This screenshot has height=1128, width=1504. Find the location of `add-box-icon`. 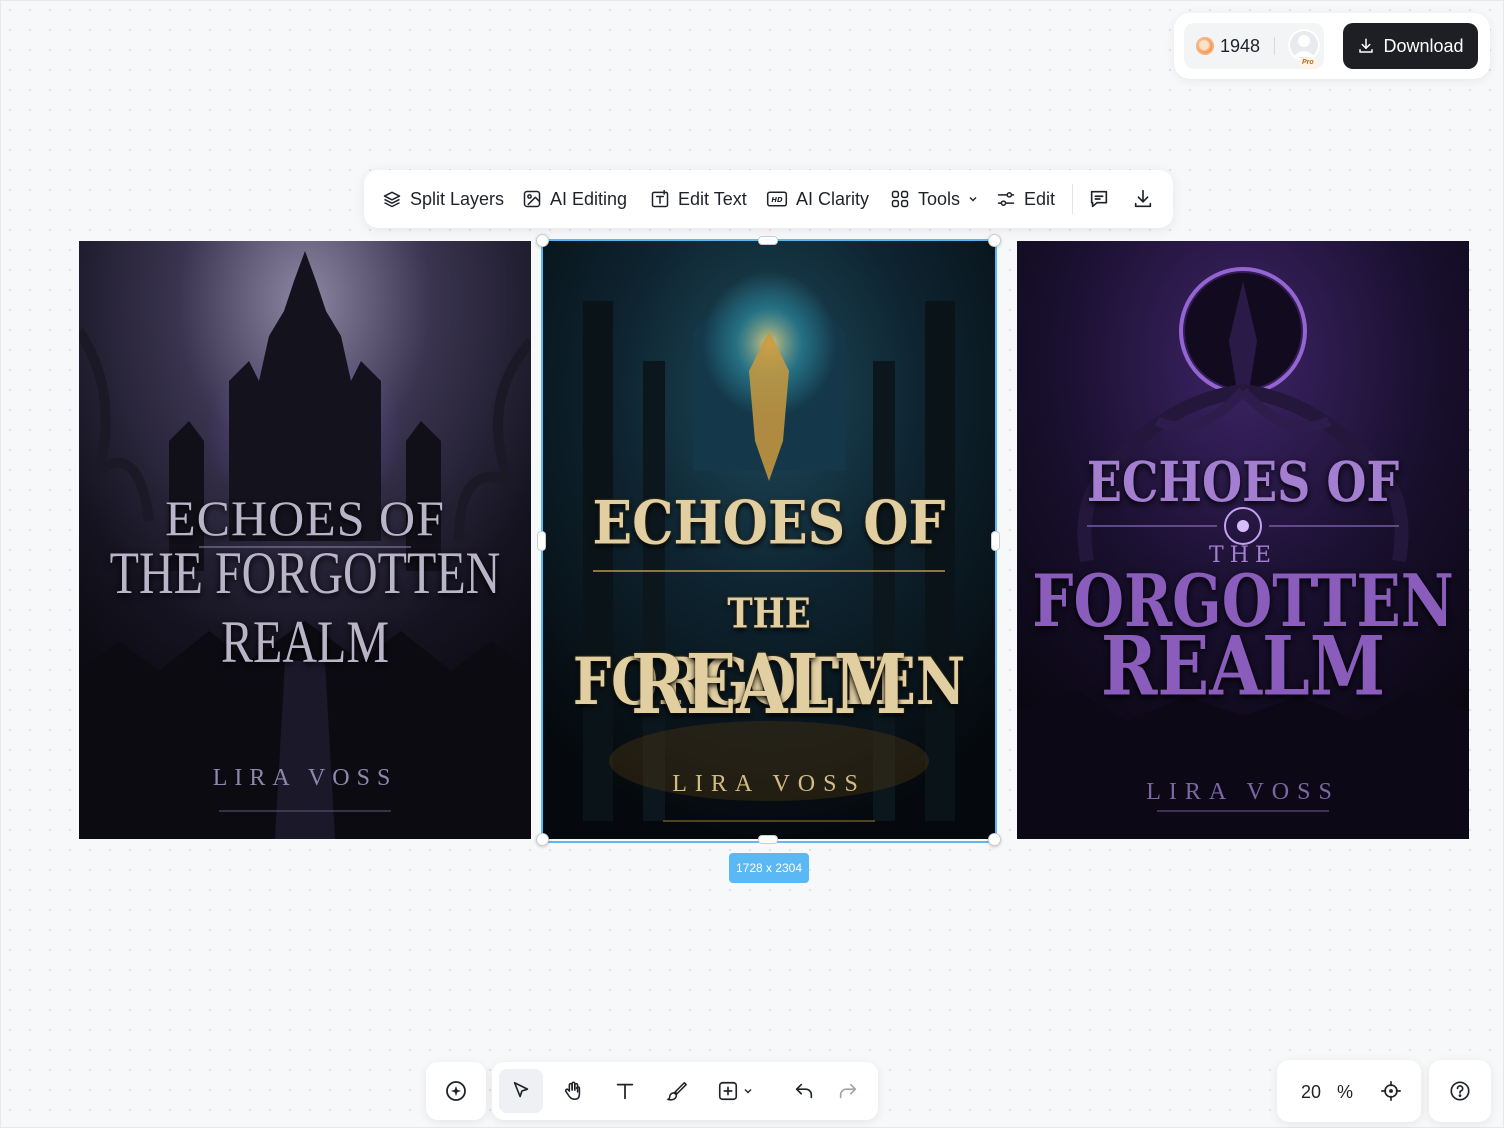

add-box-icon is located at coordinates (728, 1091).